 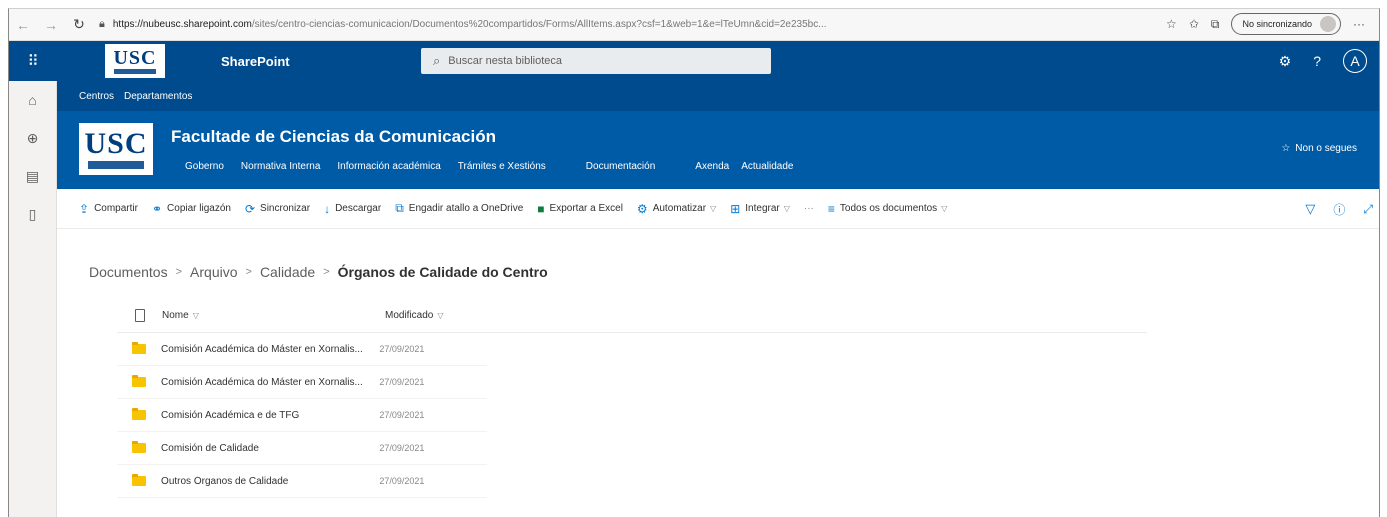 I want to click on file-type-icon, so click(x=139, y=315).